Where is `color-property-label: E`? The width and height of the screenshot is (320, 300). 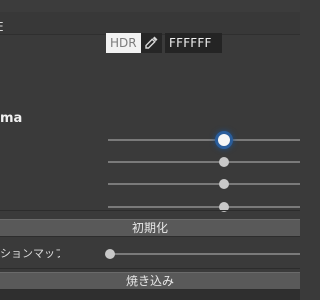 color-property-label: E is located at coordinates (3, 27).